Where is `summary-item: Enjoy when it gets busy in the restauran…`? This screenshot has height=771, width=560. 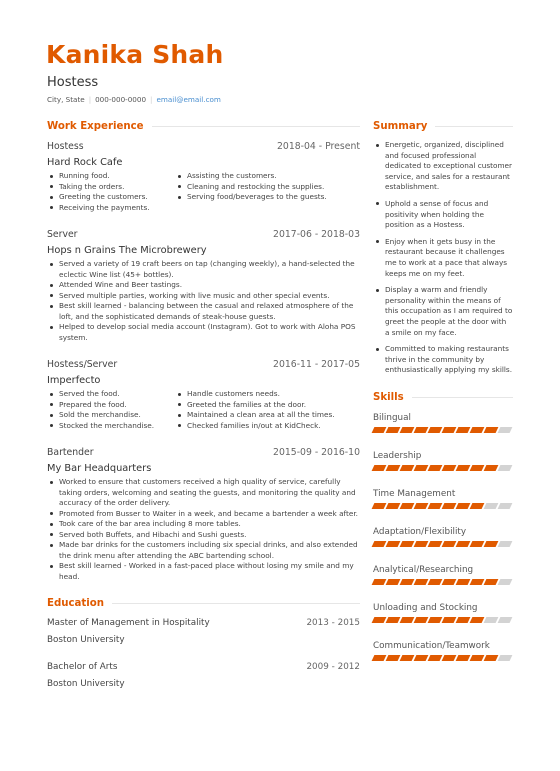 summary-item: Enjoy when it gets busy in the restauran… is located at coordinates (443, 258).